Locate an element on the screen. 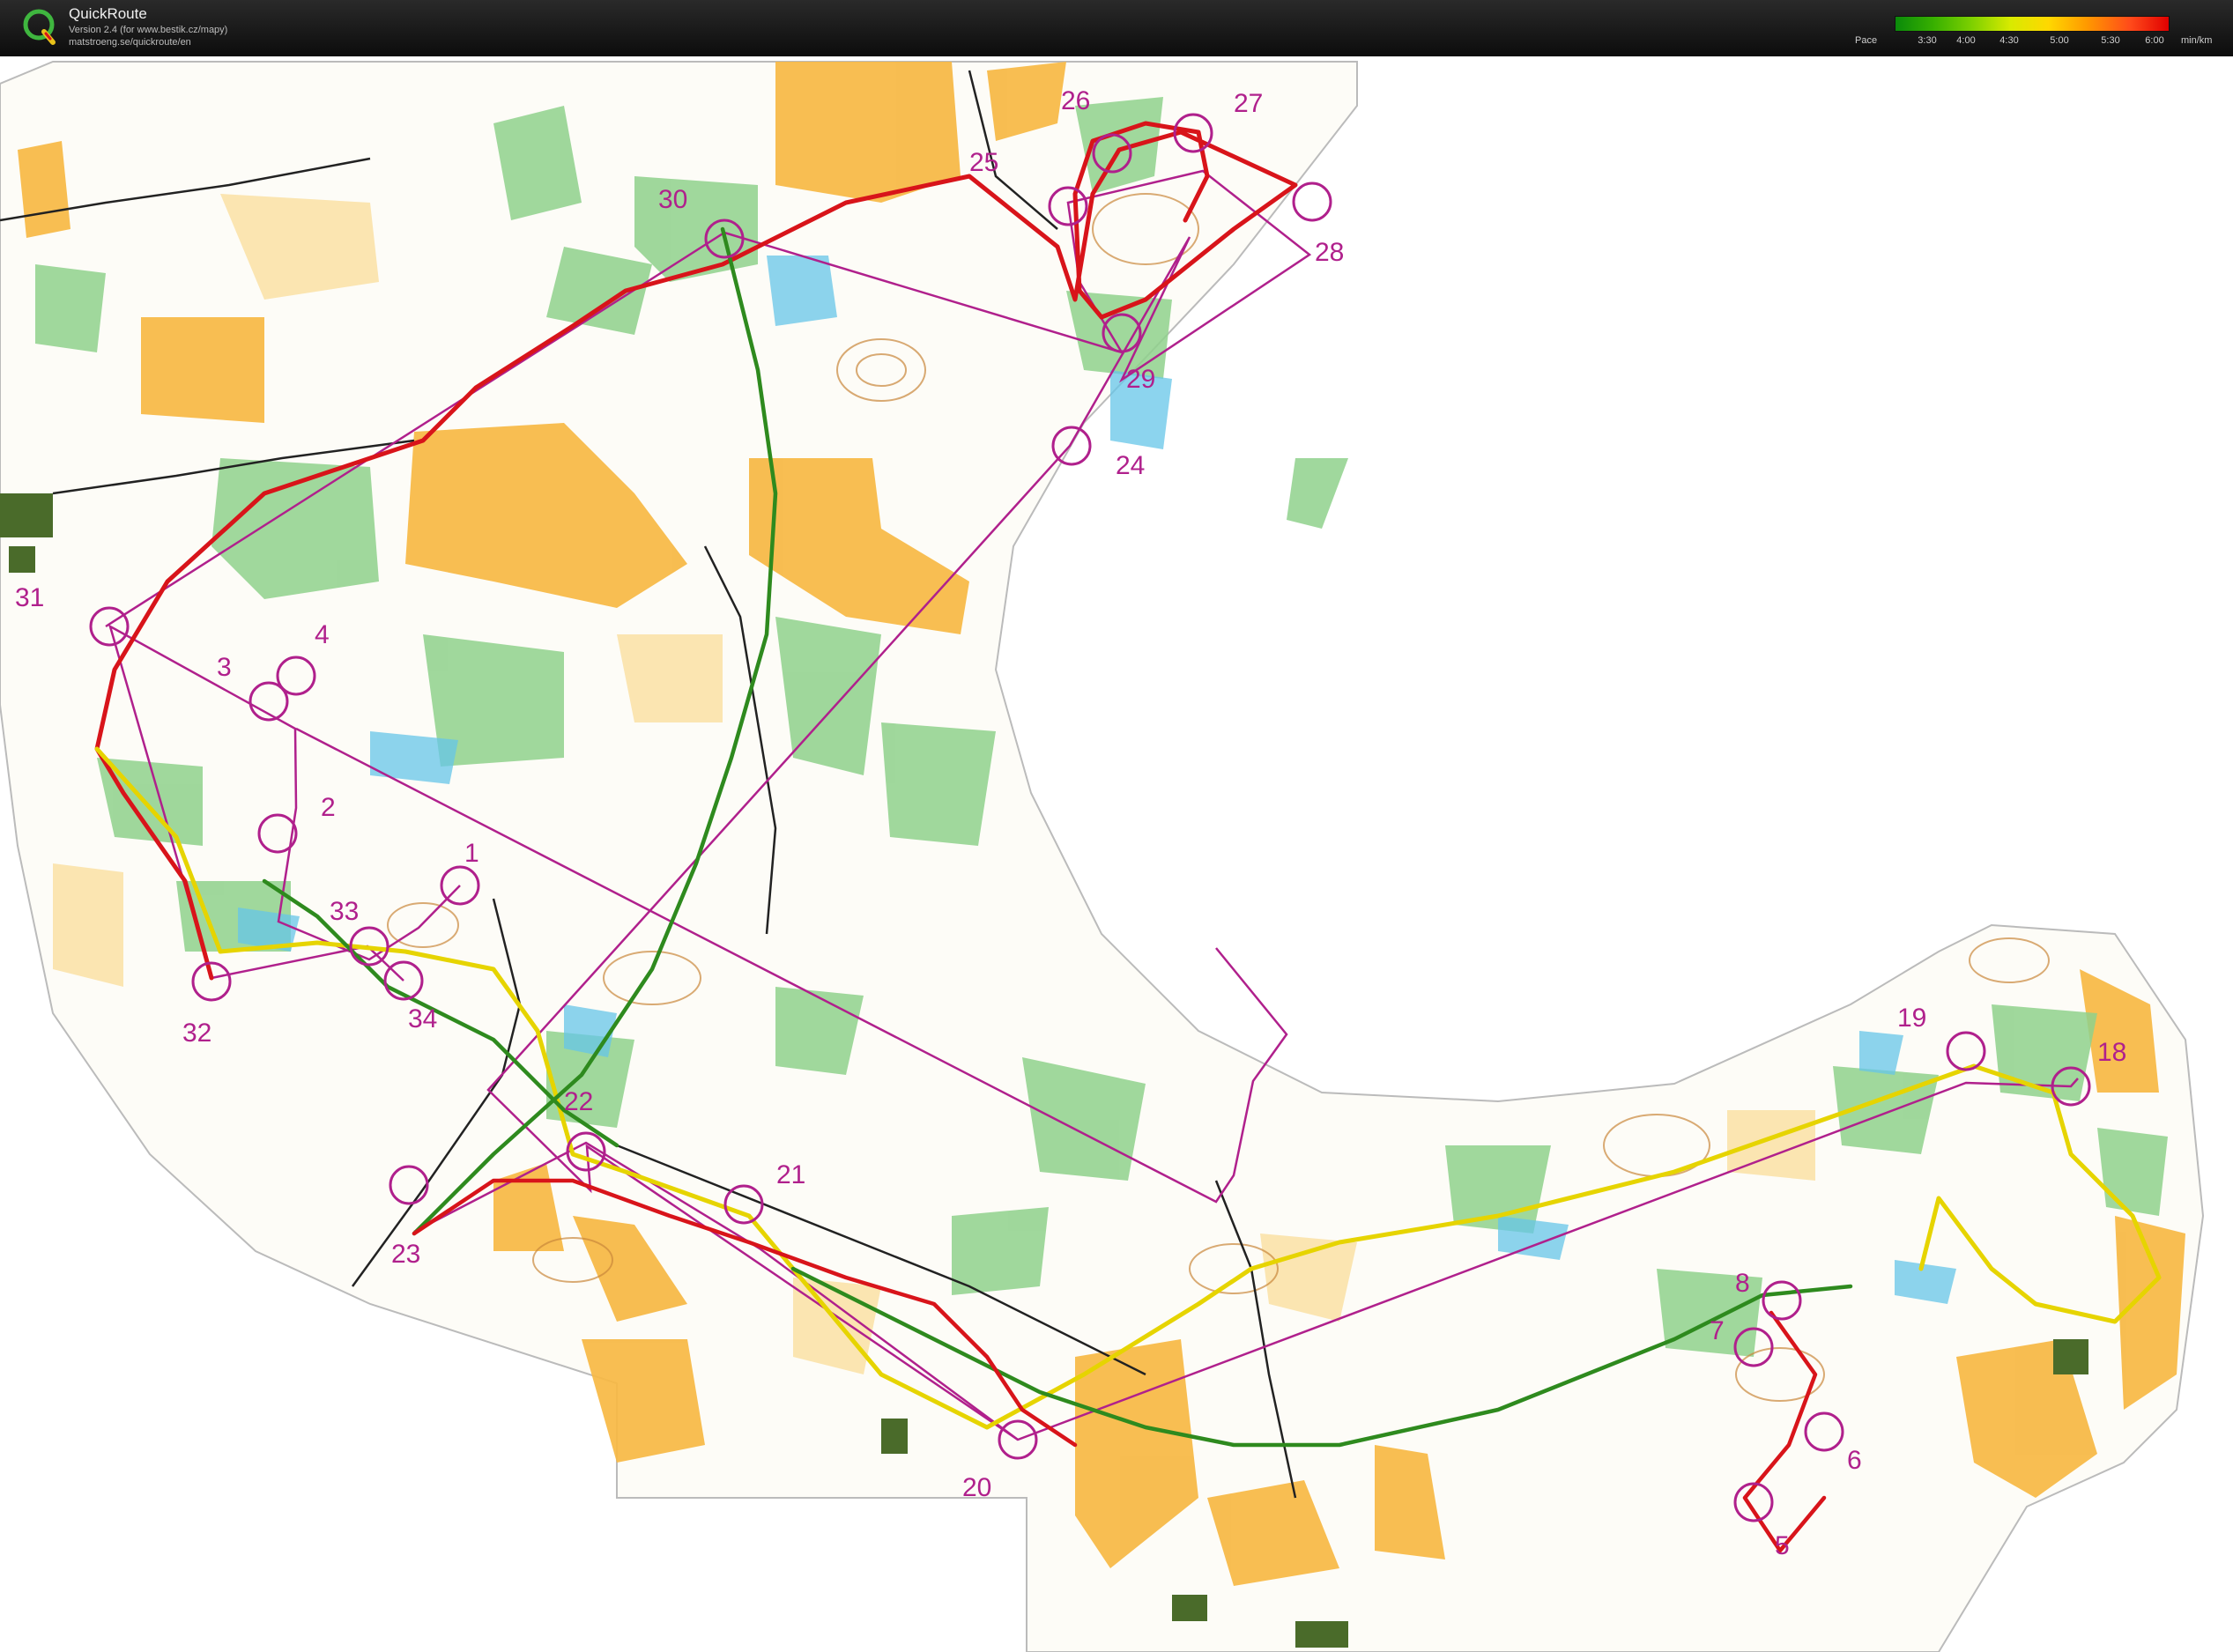  control-label-23: 23 is located at coordinates (405, 1254).